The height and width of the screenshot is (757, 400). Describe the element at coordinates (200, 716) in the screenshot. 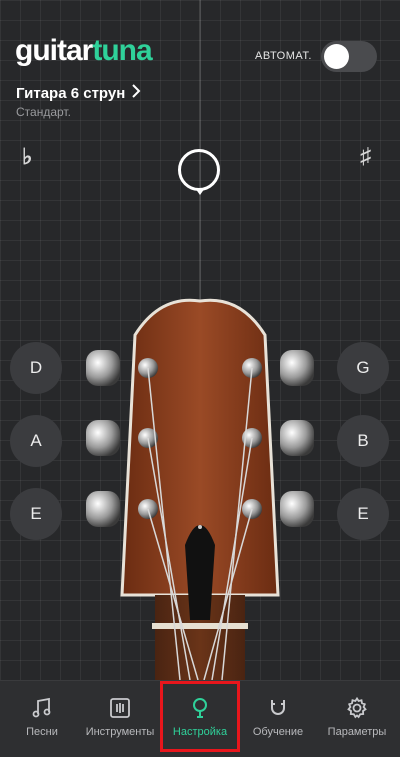

I see `active-tab-highlight` at that location.